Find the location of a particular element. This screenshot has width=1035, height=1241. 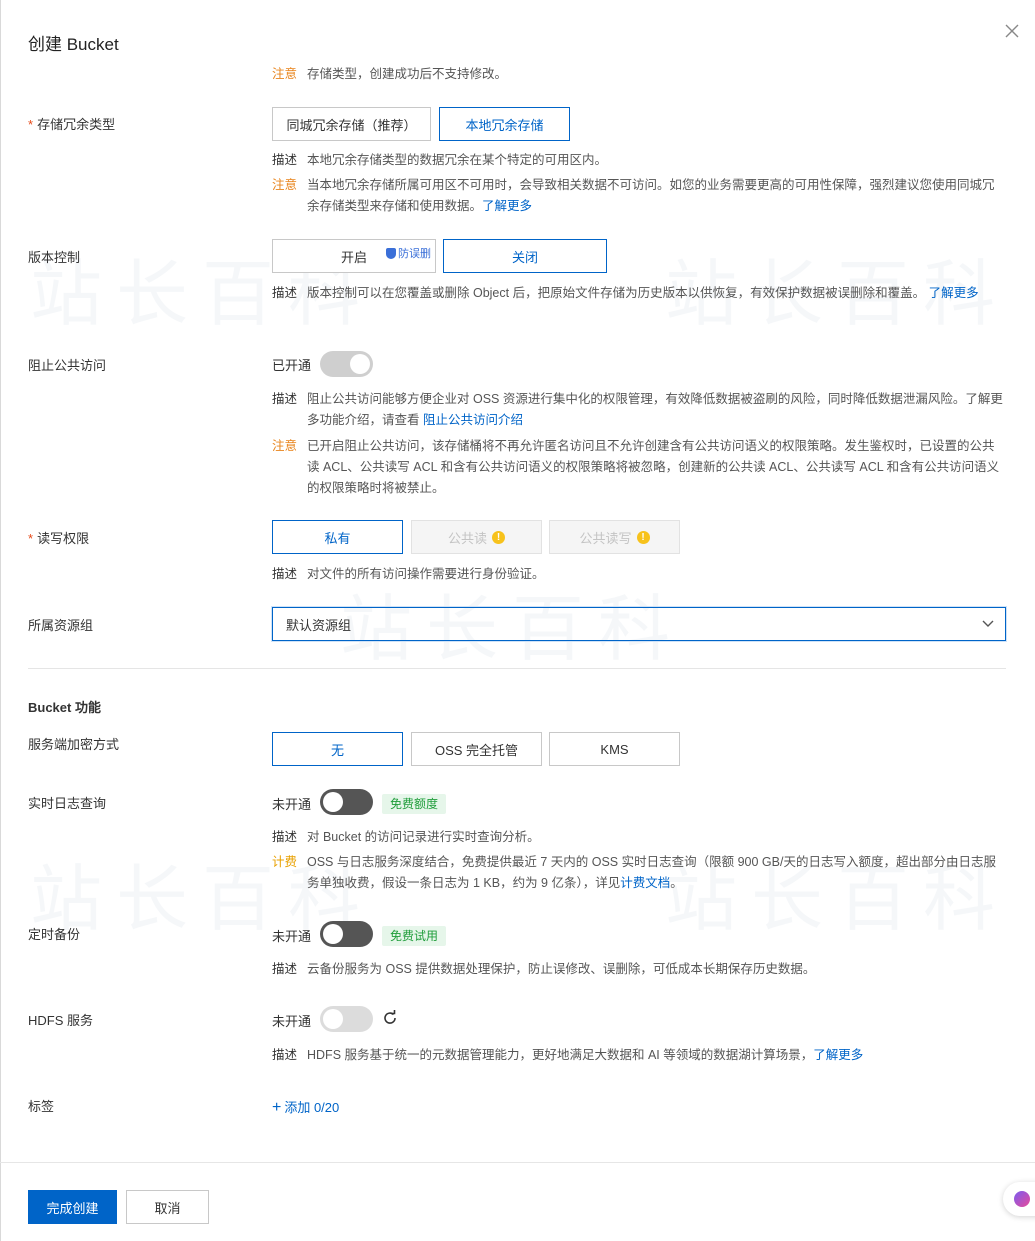

free-quota-tag: 免费额度 is located at coordinates (414, 804).